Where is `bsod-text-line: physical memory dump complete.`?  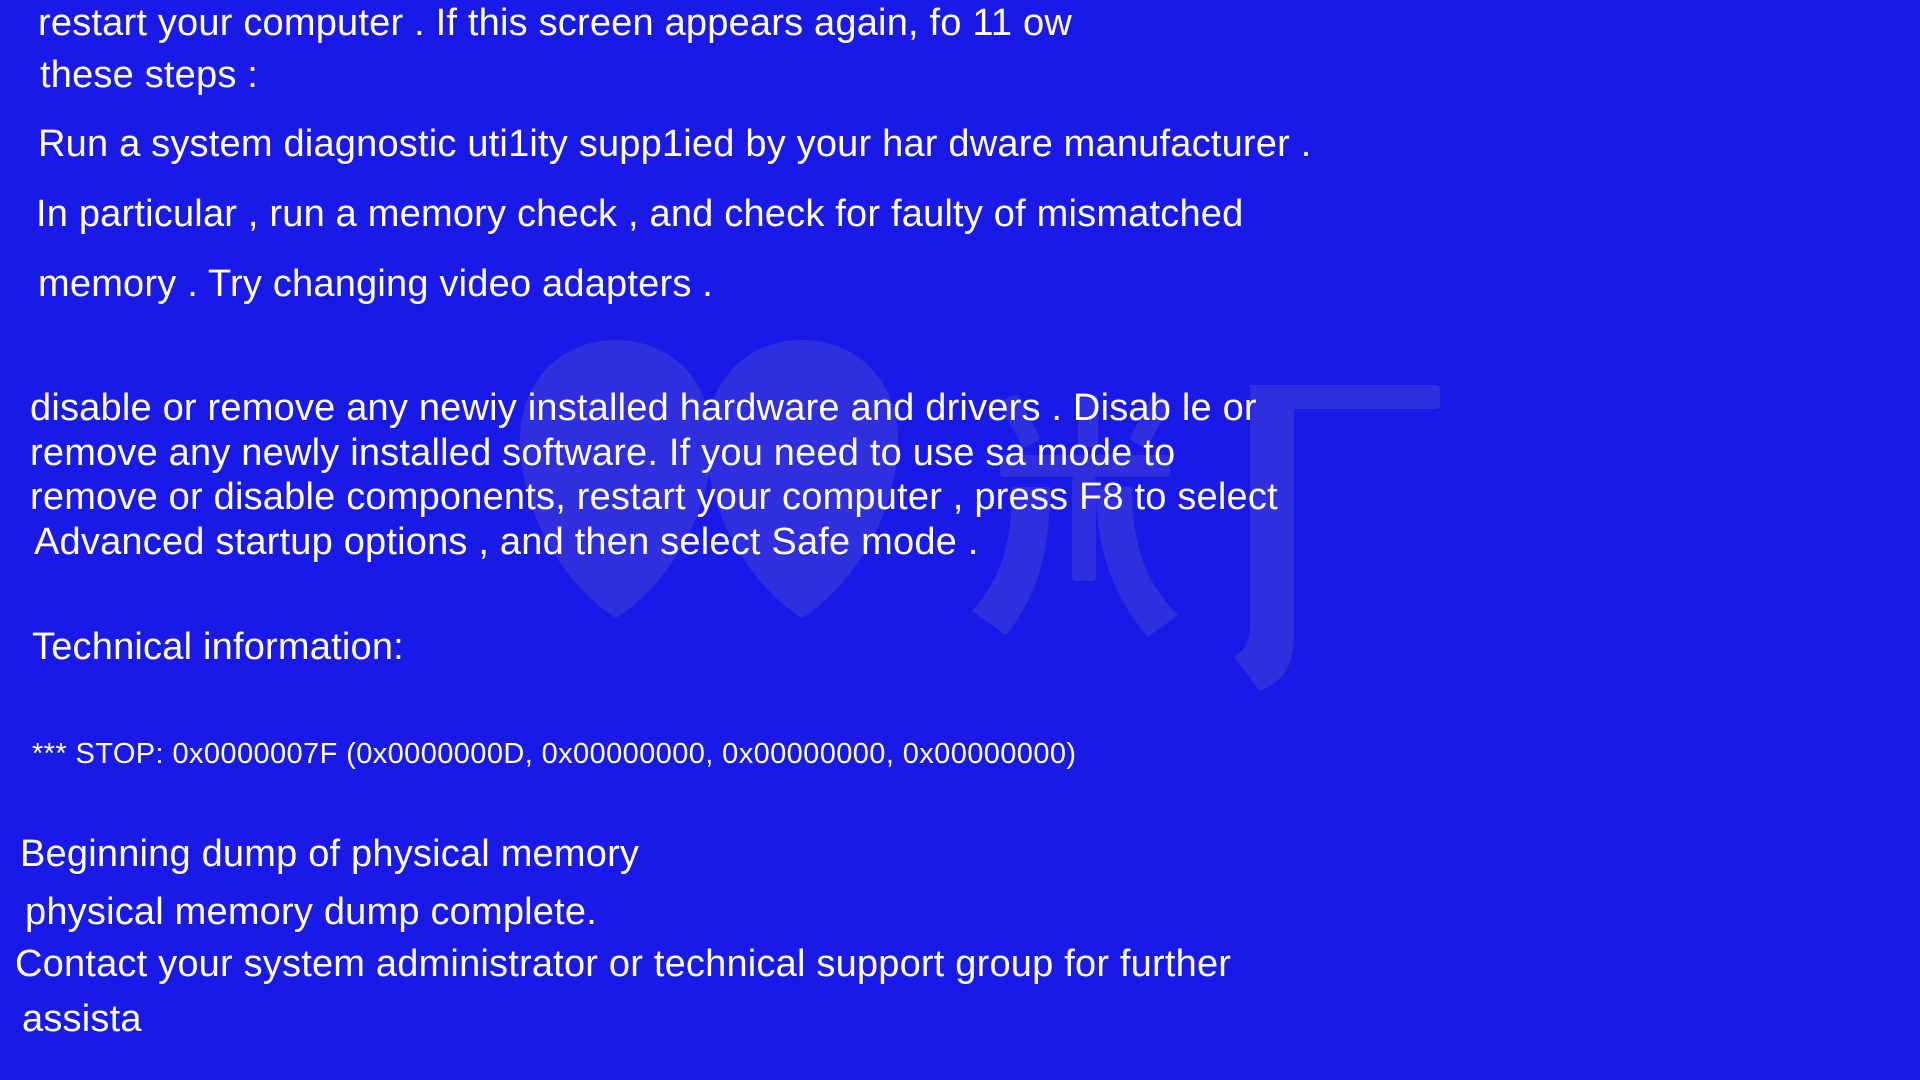
bsod-text-line: physical memory dump complete. is located at coordinates (311, 912).